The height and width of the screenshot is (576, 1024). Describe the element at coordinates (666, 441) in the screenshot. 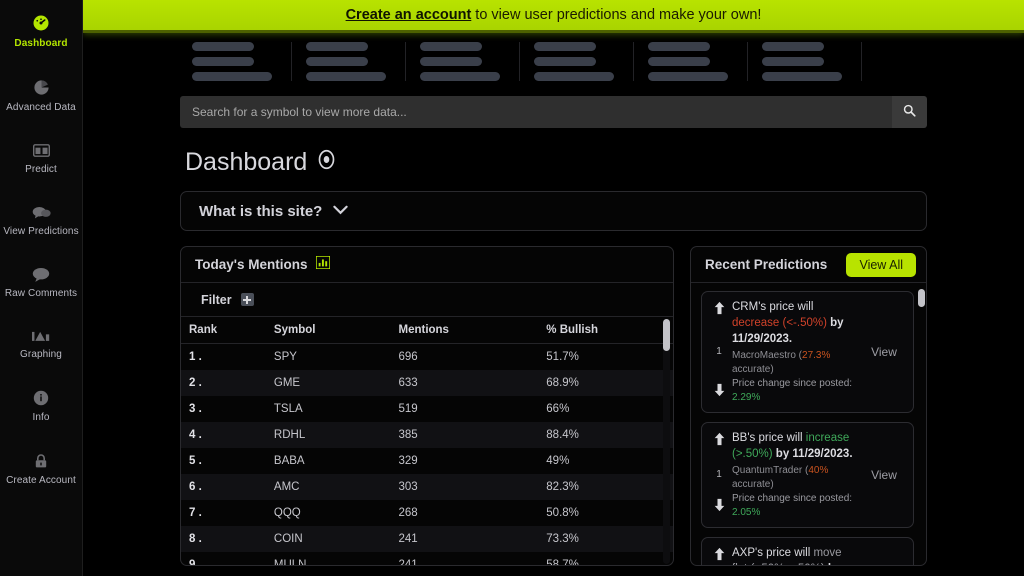

I see `mentions-scrollbar-track` at that location.